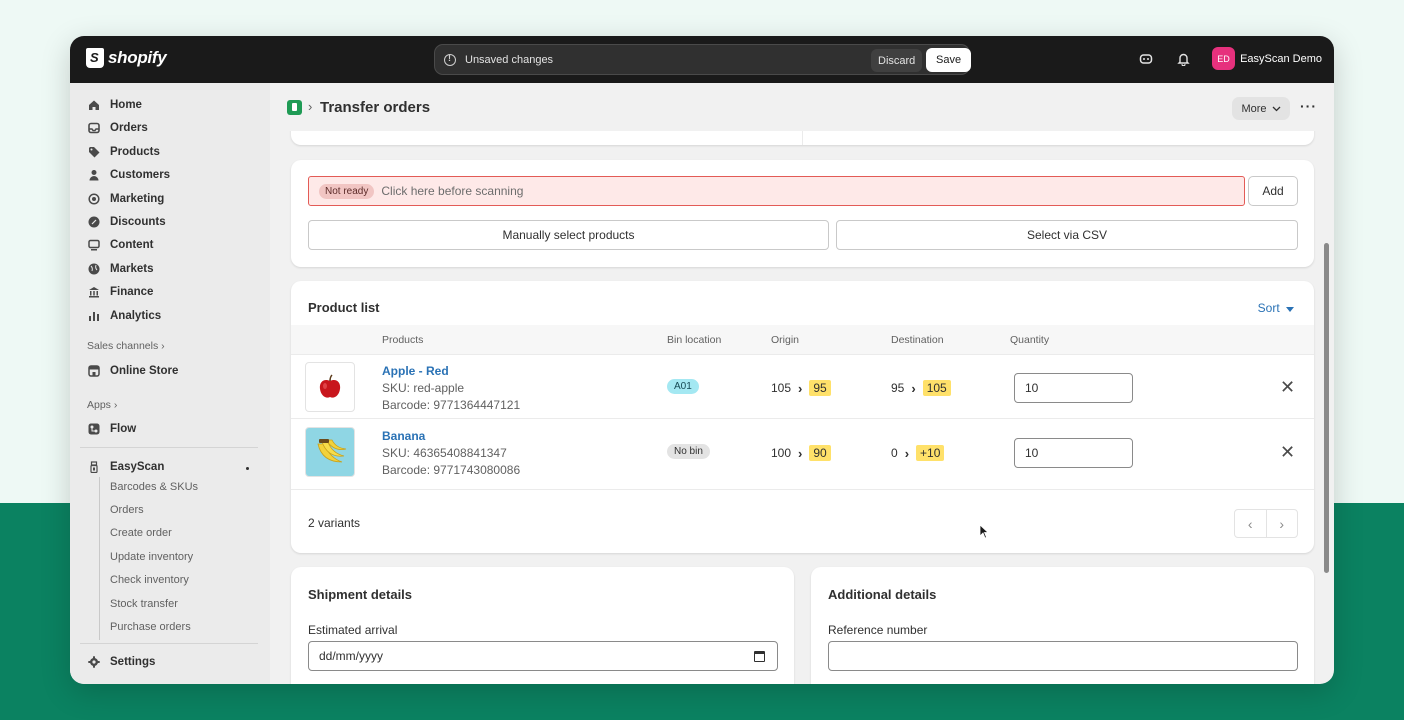  Describe the element at coordinates (330, 387) in the screenshot. I see `product-thumbnail-apple` at that location.